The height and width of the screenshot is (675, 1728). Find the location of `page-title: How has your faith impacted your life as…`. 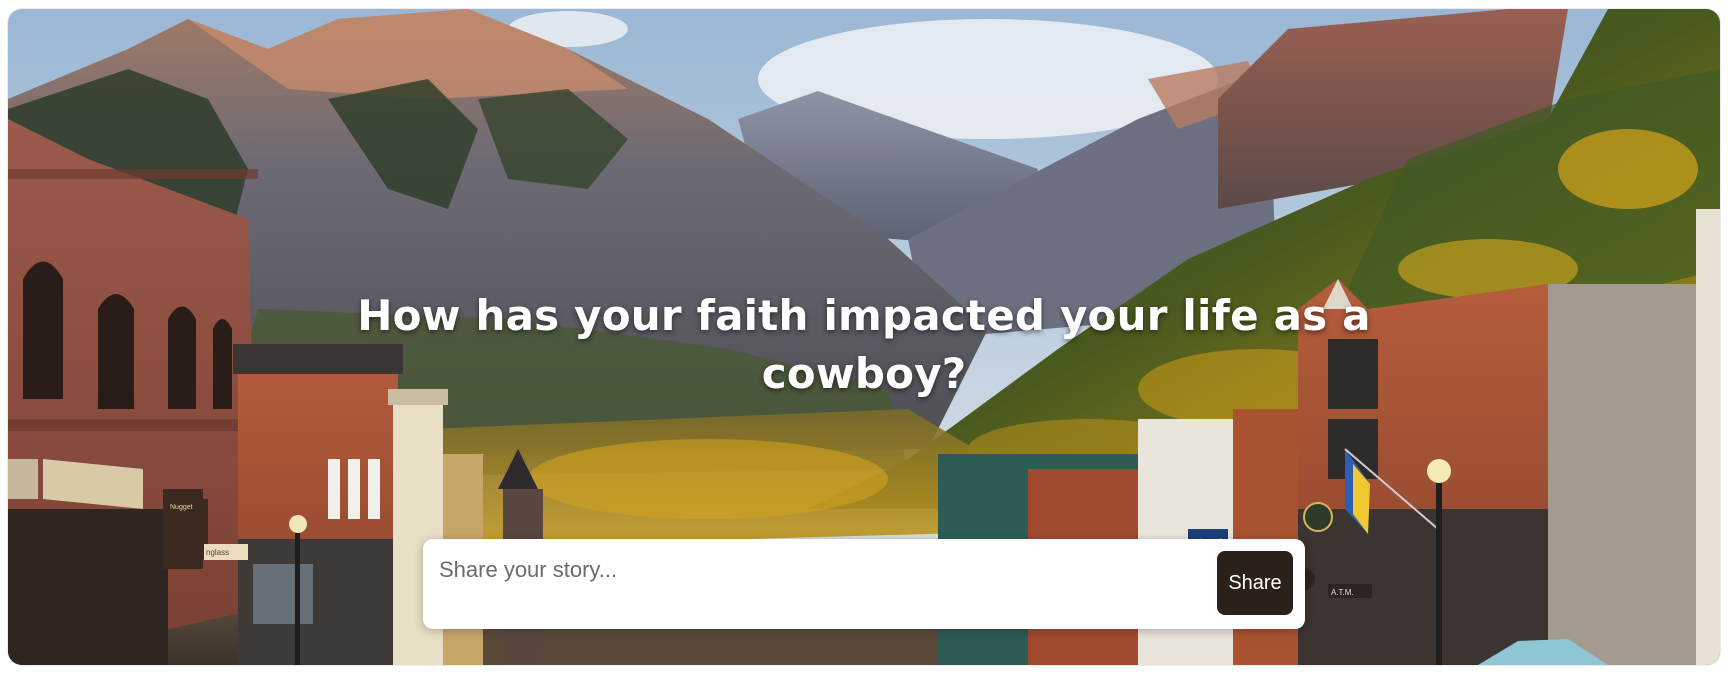

page-title: How has your faith impacted your life as… is located at coordinates (864, 344).